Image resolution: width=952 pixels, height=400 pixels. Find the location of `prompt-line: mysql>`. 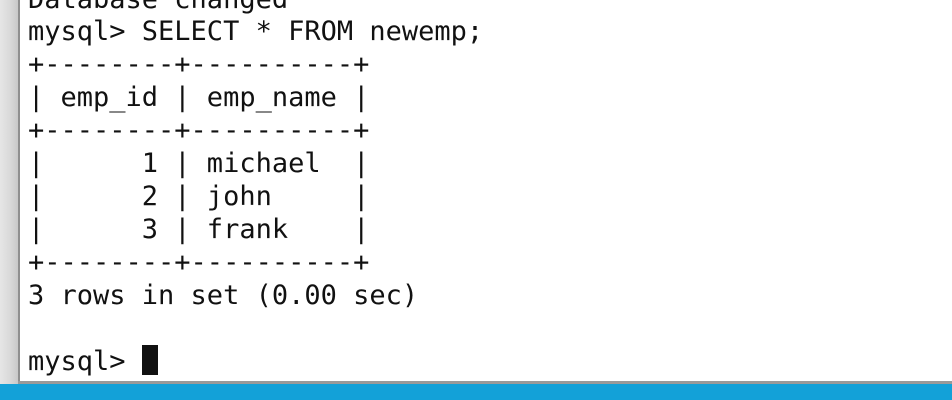

prompt-line: mysql> is located at coordinates (93, 361).